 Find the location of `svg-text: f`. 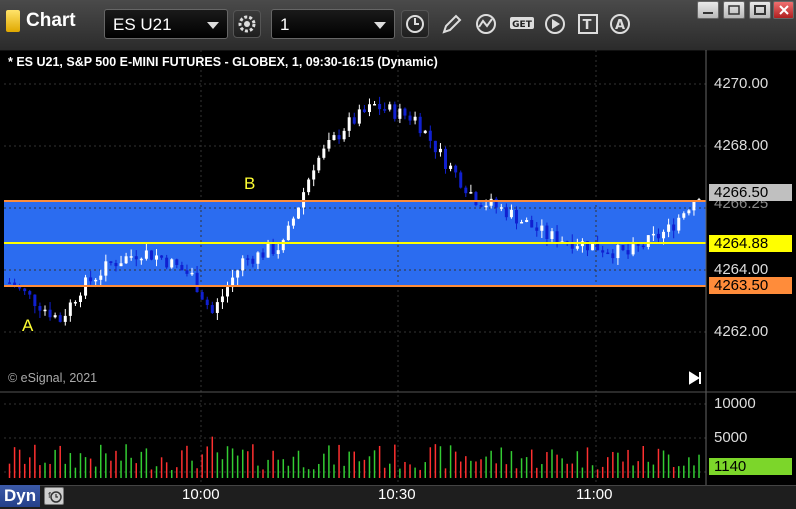

svg-text: f is located at coordinates (49, 495).